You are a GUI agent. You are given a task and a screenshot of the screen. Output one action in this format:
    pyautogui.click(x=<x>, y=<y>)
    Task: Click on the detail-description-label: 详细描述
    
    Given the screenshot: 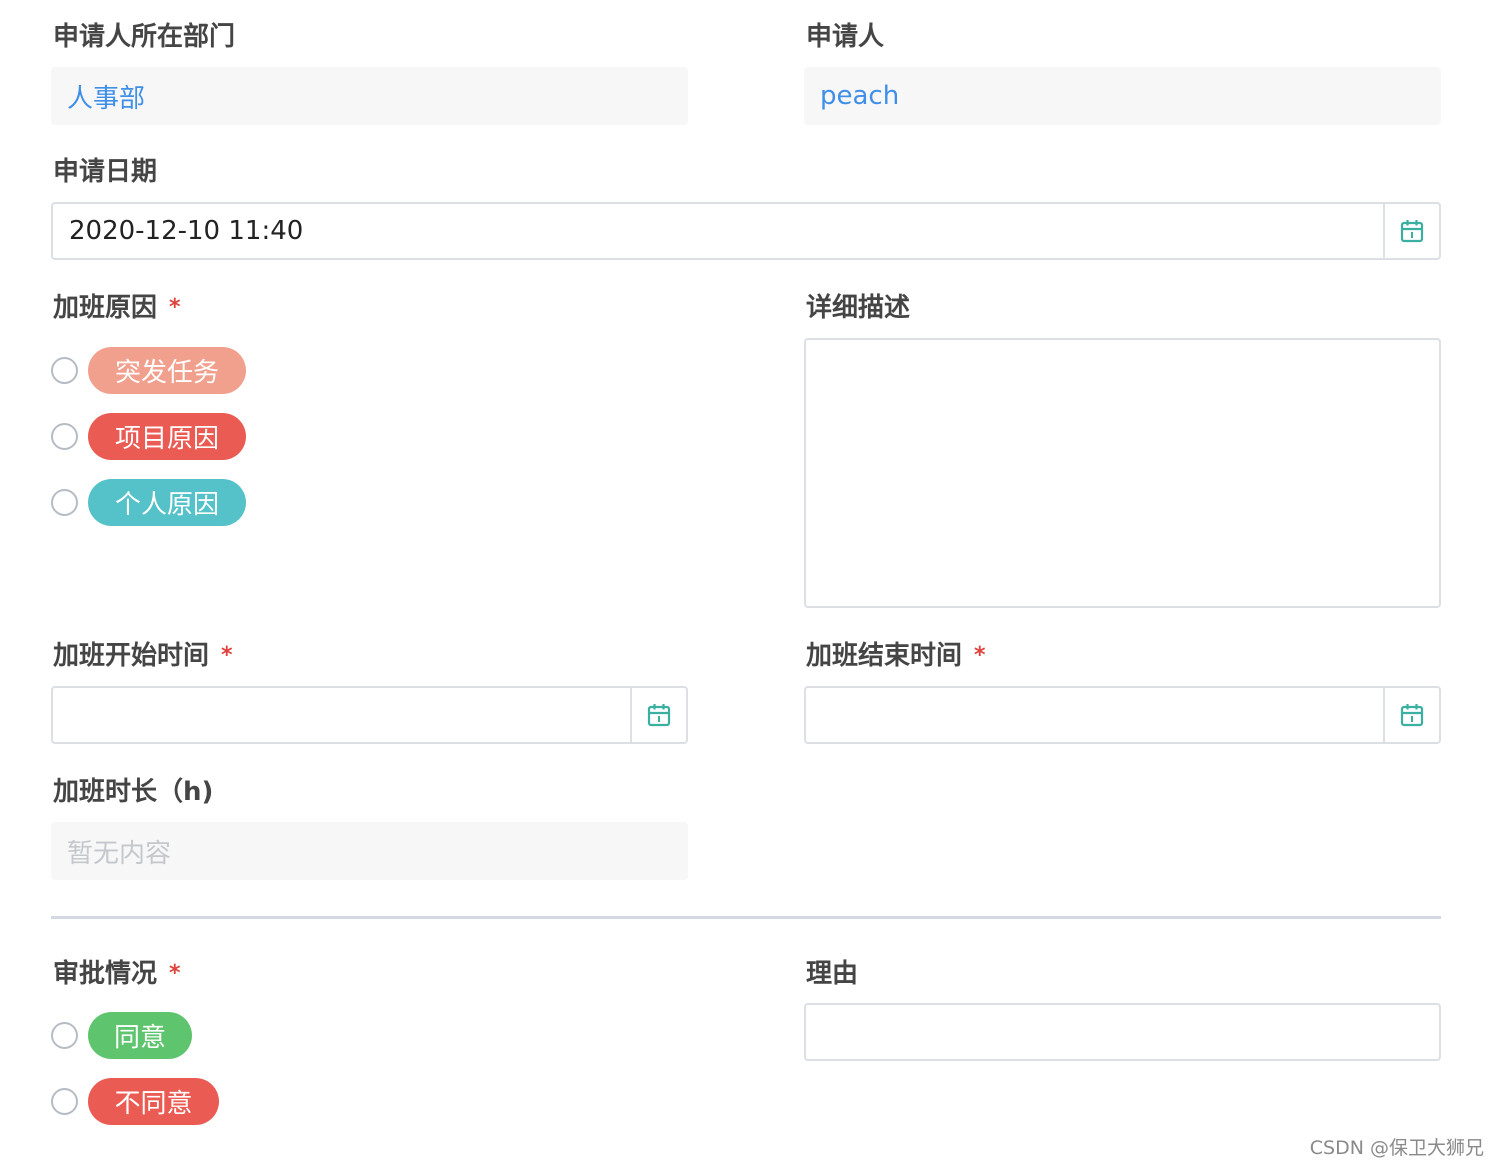 What is the action you would take?
    pyautogui.click(x=858, y=308)
    